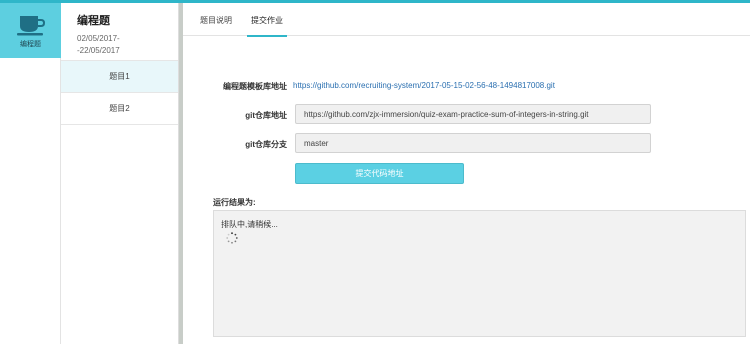 This screenshot has width=750, height=344. I want to click on question-item-2: 题目2, so click(119, 109).